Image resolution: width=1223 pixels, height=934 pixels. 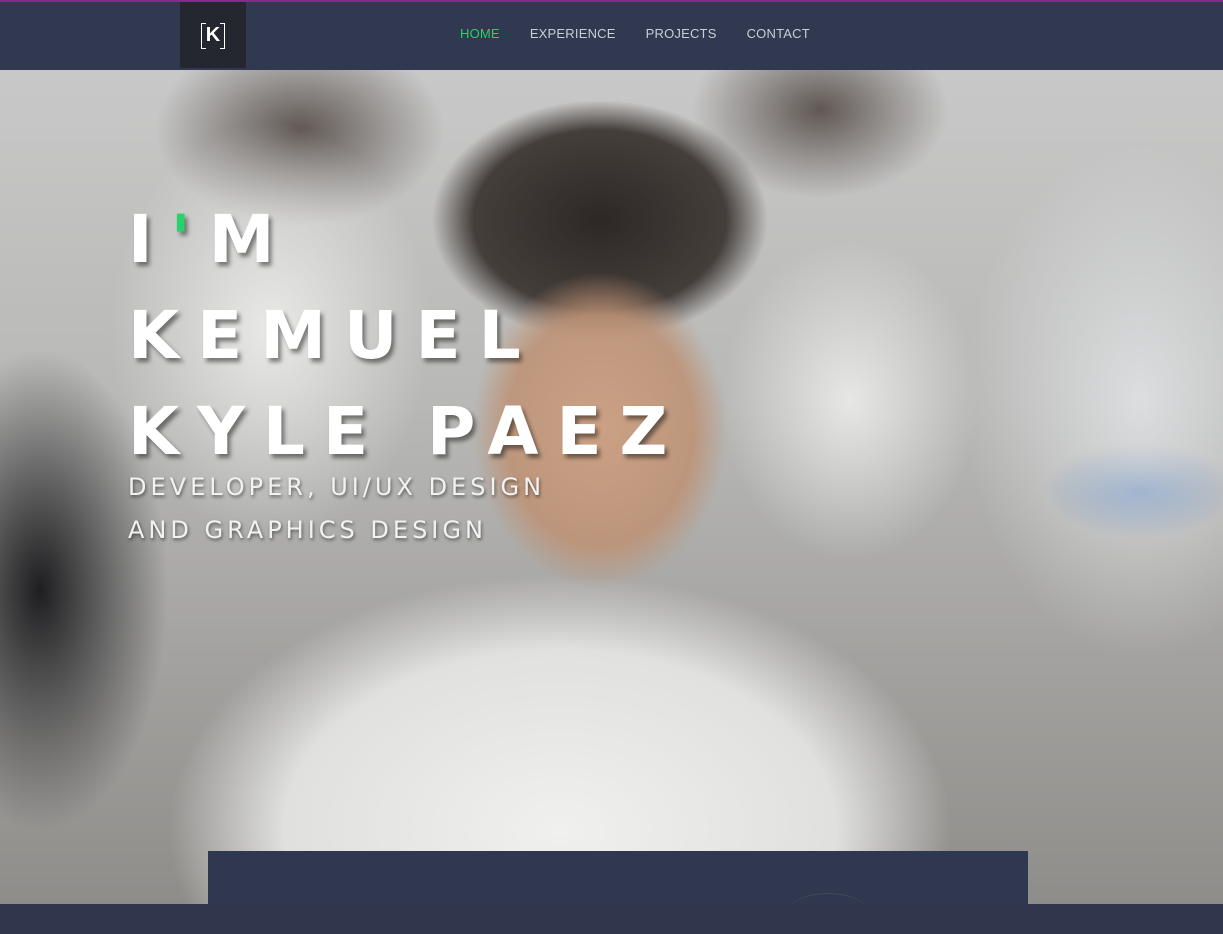 What do you see at coordinates (203, 36) in the screenshot?
I see `logo-bracket-left` at bounding box center [203, 36].